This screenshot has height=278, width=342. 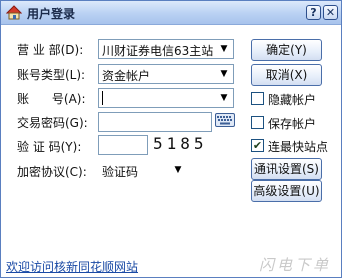 I want to click on account-type-value: 资金帐户, so click(x=126, y=76).